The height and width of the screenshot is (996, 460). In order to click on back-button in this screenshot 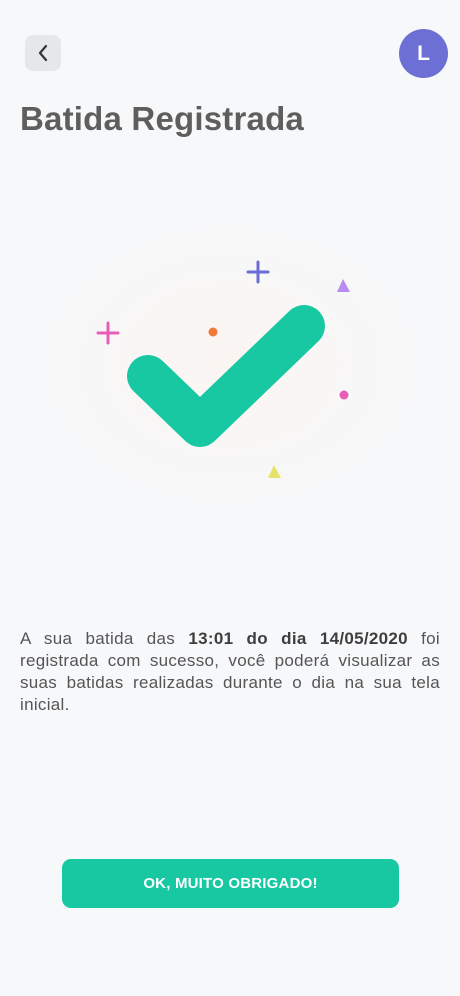, I will do `click(43, 53)`.